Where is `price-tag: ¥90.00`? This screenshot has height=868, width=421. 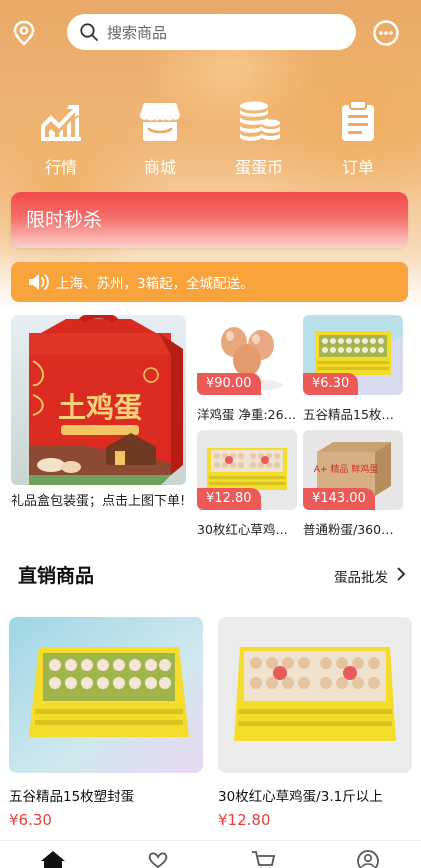
price-tag: ¥90.00 is located at coordinates (229, 384).